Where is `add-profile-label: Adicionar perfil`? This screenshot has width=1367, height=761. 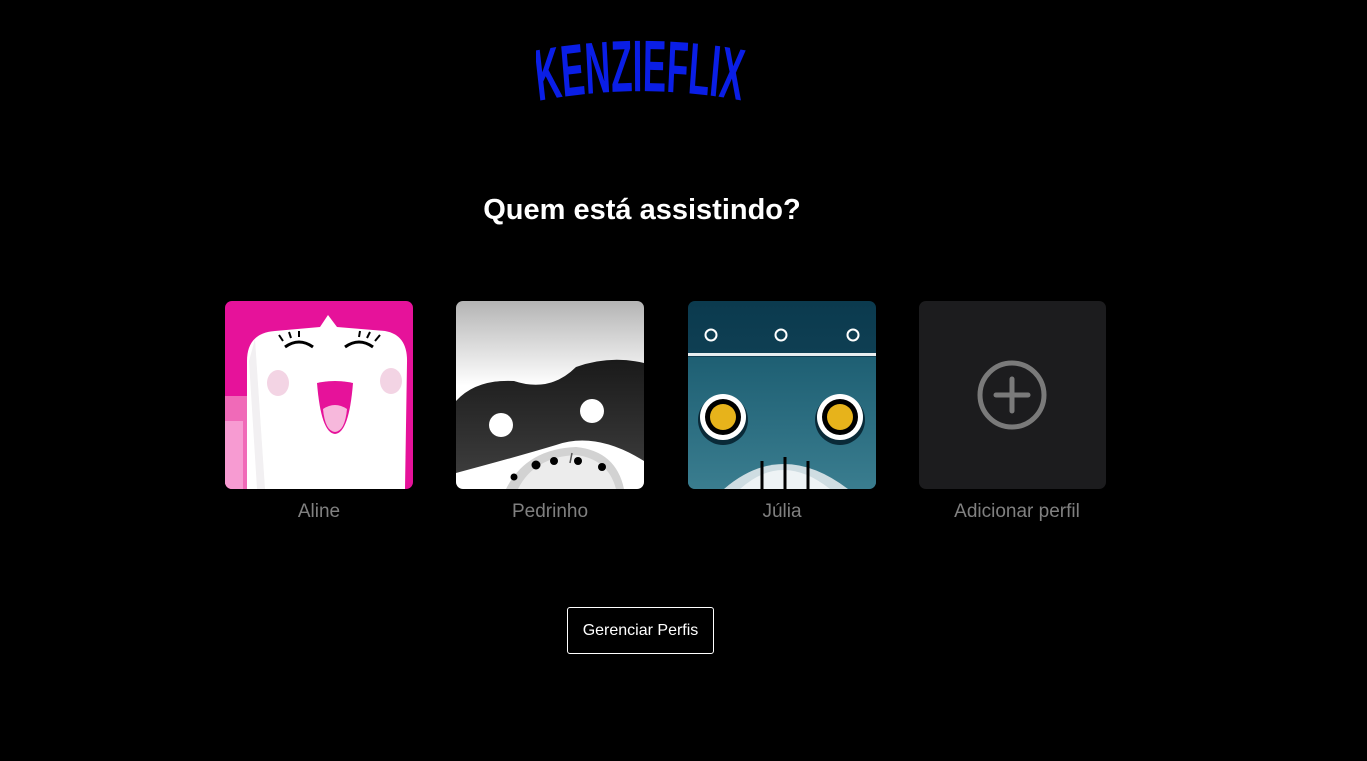
add-profile-label: Adicionar perfil is located at coordinates (1017, 511).